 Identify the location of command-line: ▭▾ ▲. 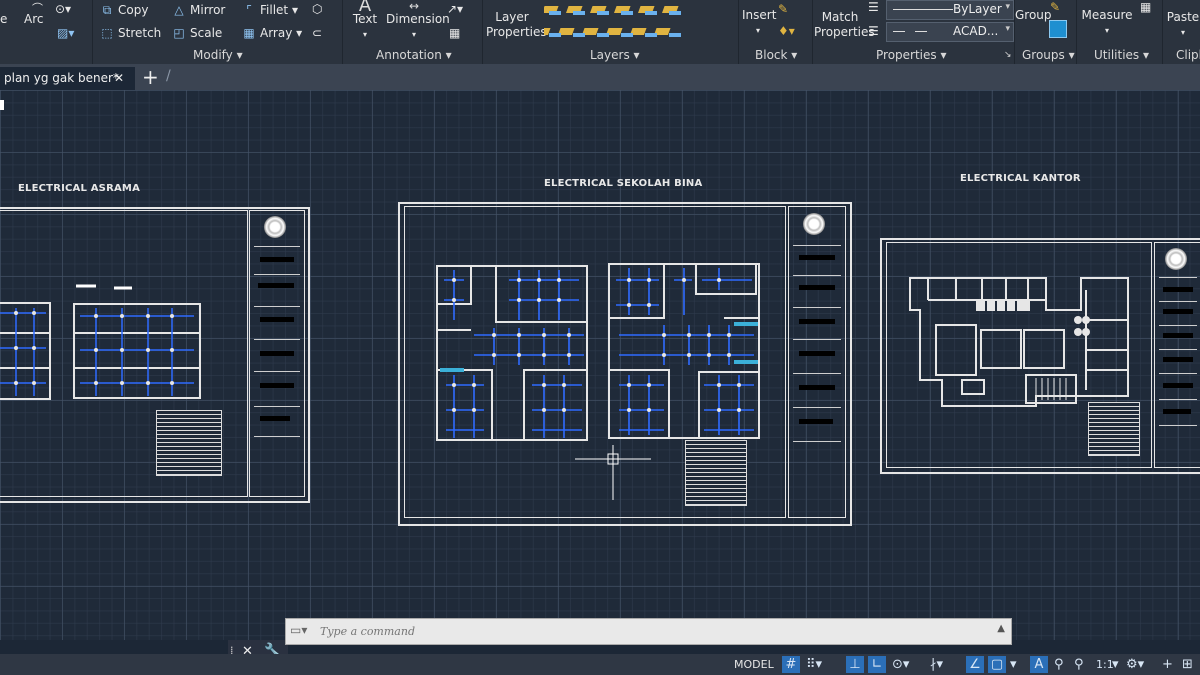
(648, 631).